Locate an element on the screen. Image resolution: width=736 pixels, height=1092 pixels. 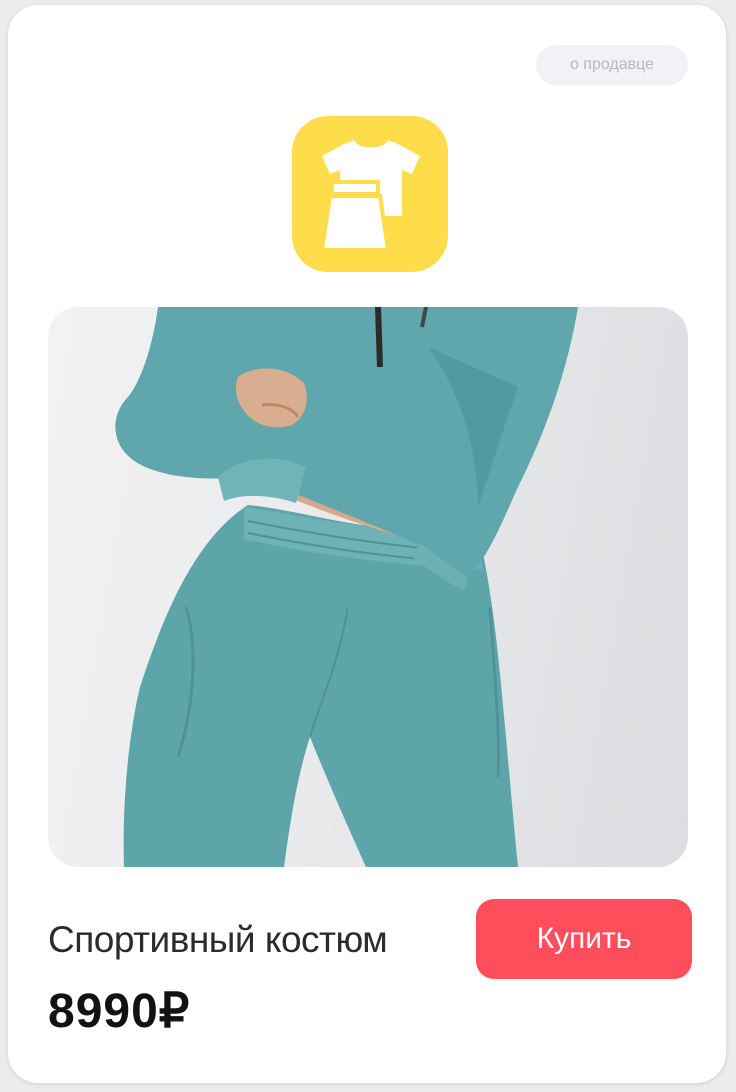
product-price: 8990₽ is located at coordinates (119, 1011).